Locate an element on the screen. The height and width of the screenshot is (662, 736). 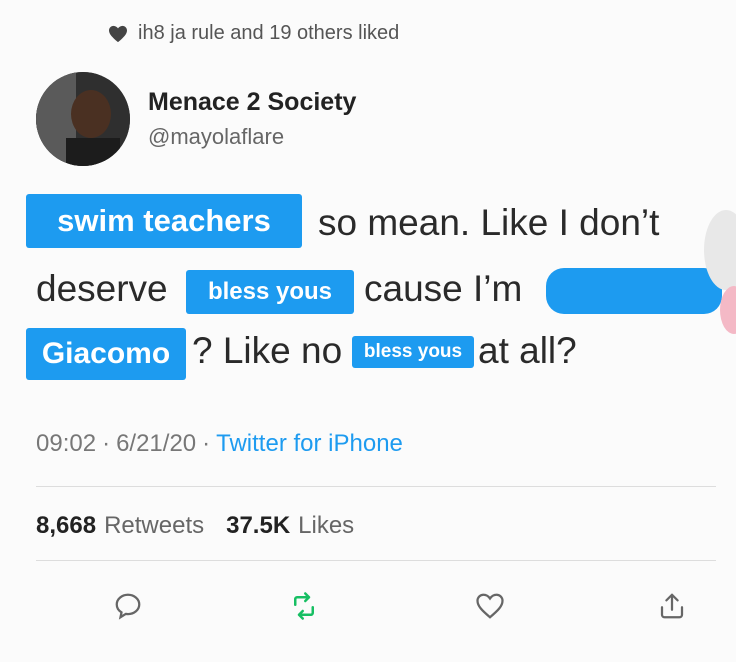
tweet-stats: 8,668 Retweets 37.5K Likes is located at coordinates (195, 526).